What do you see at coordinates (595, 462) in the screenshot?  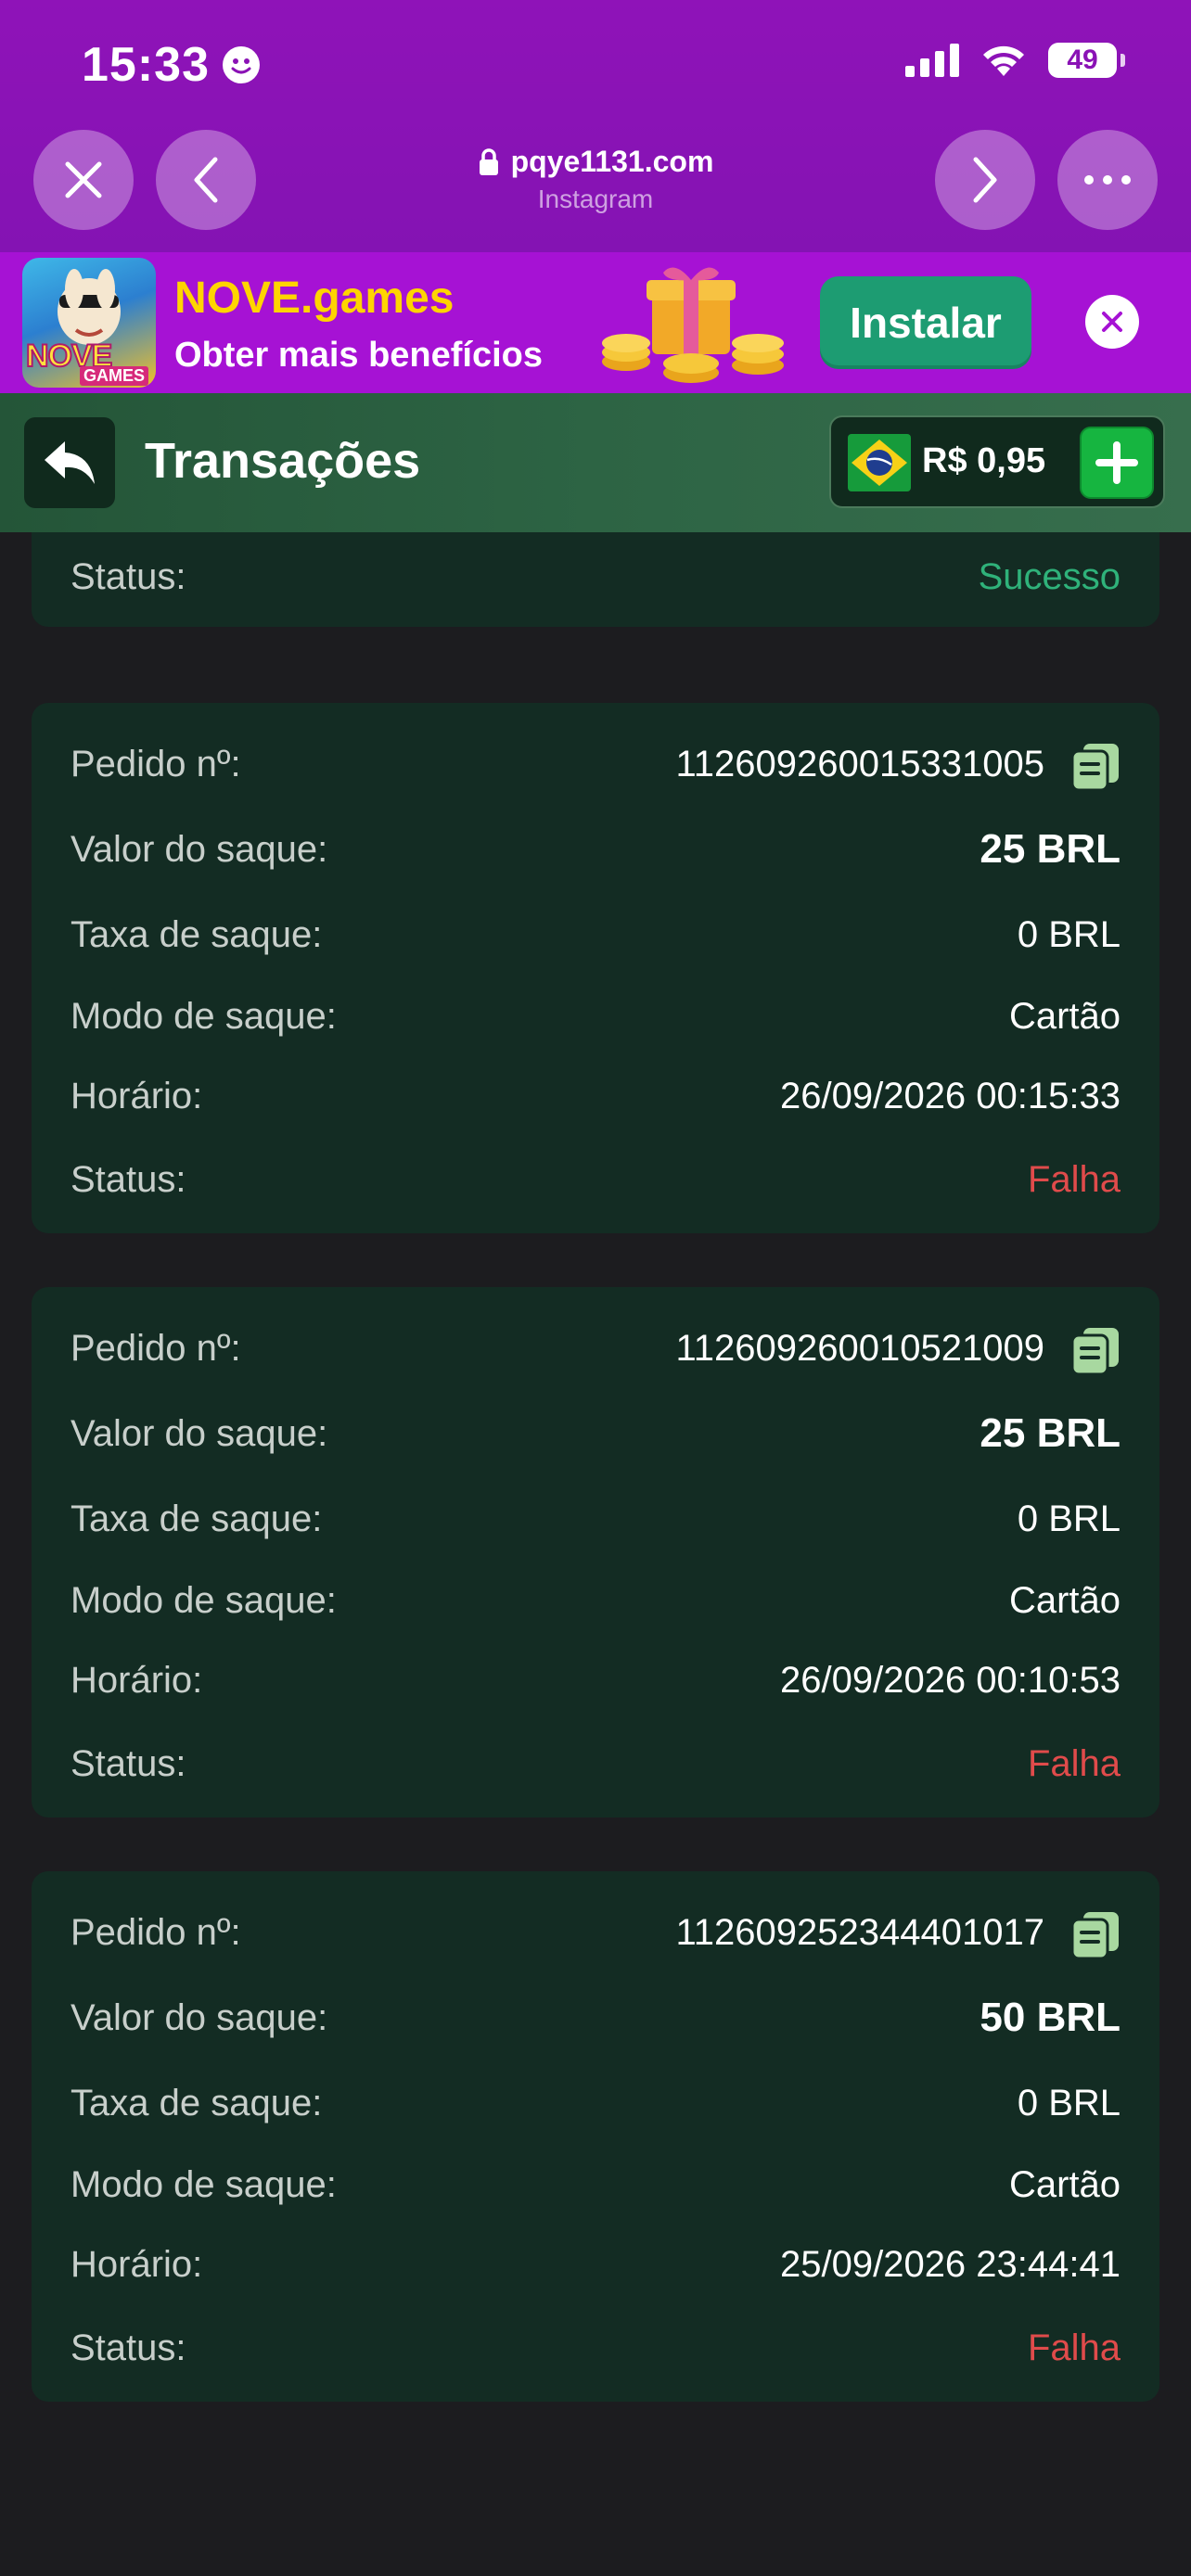 I see `app-header: Transações R$ 0,95` at bounding box center [595, 462].